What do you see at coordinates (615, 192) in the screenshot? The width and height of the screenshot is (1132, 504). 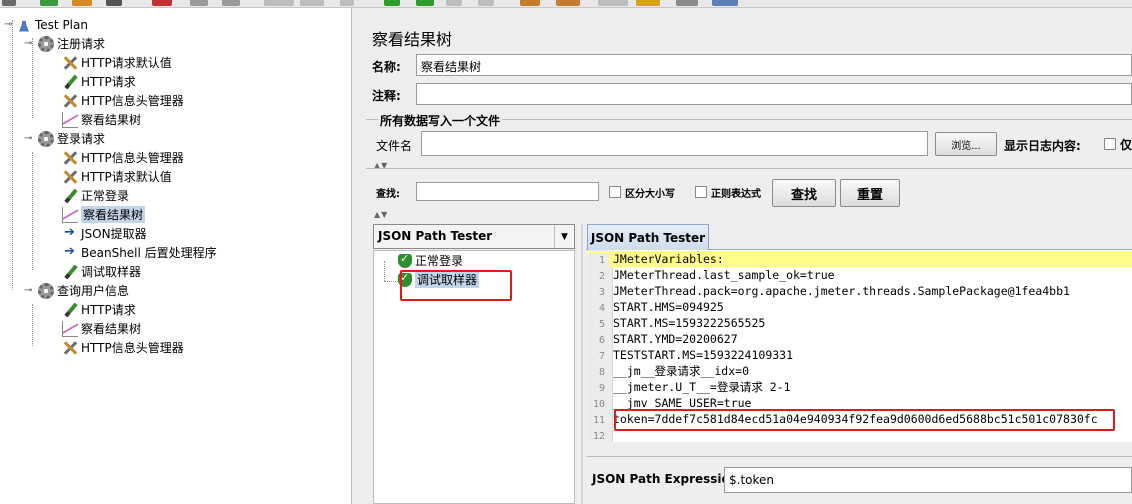 I see `case-sensitive-checkbox` at bounding box center [615, 192].